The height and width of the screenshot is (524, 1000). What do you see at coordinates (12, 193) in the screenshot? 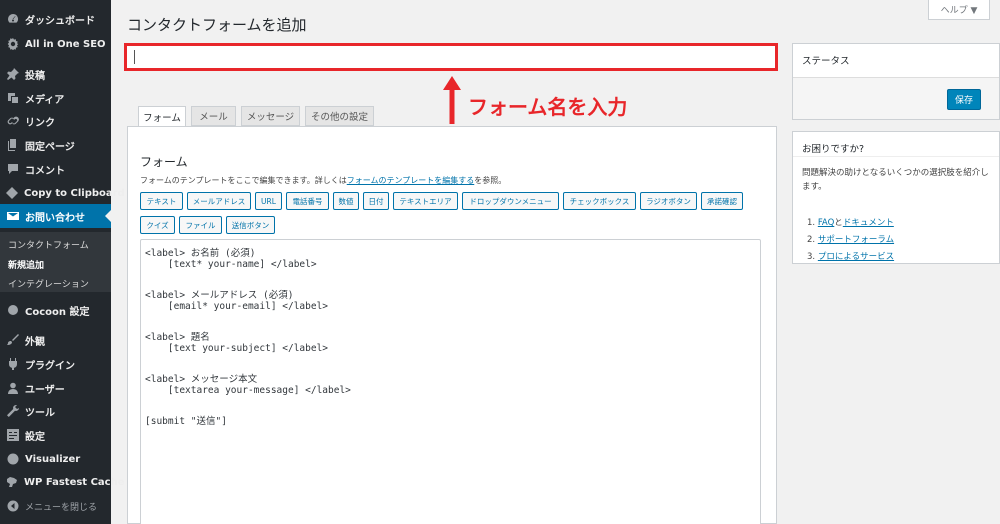
I see `diamond-icon` at bounding box center [12, 193].